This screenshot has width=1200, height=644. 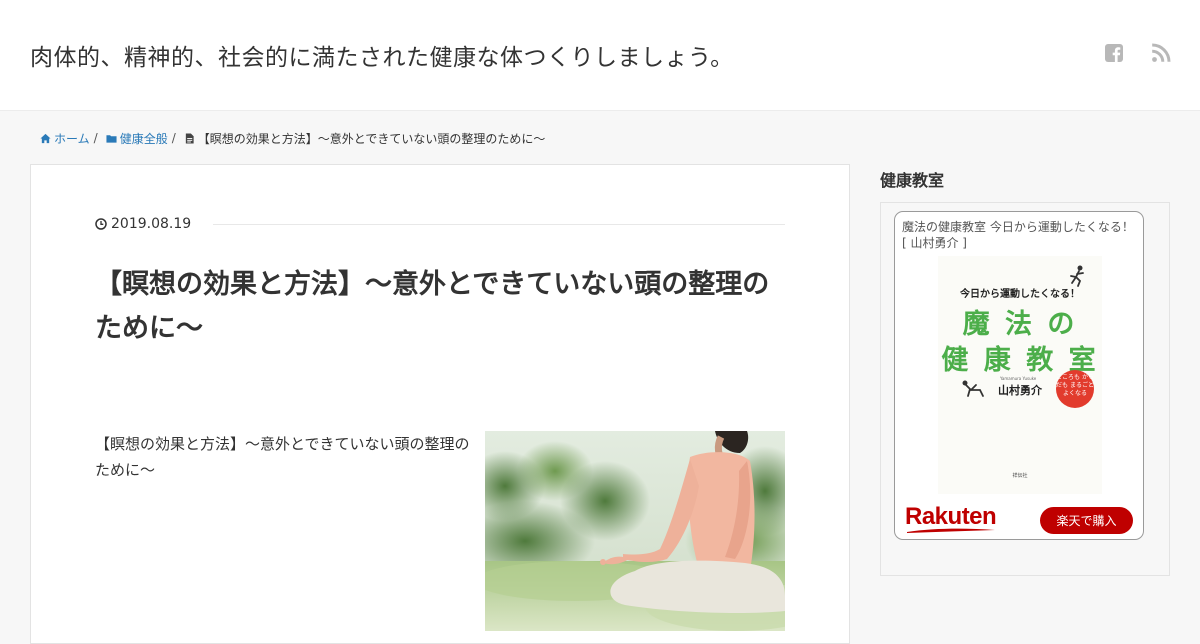 I want to click on product-title-link: 魔法の健康教室 今日から運動したくなる！ [ 山村勇介 ], so click(x=1020, y=235).